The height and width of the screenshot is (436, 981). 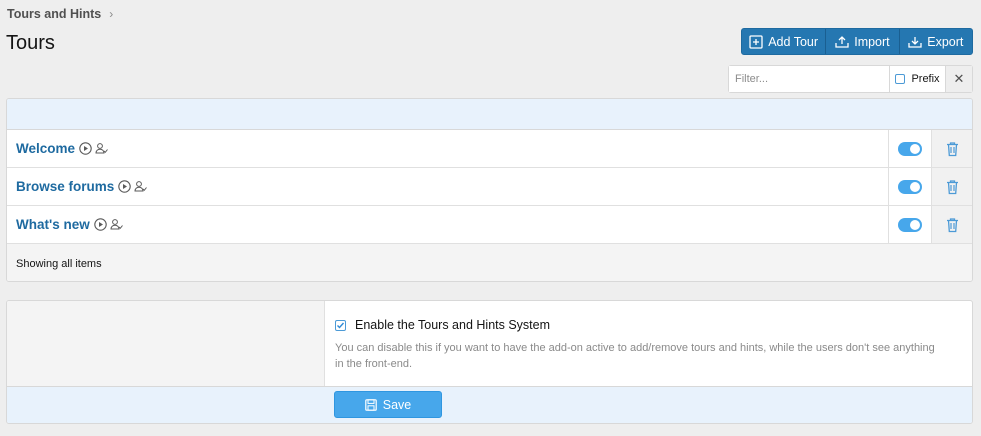 I want to click on add-tour-button: Add Tour, so click(x=784, y=41).